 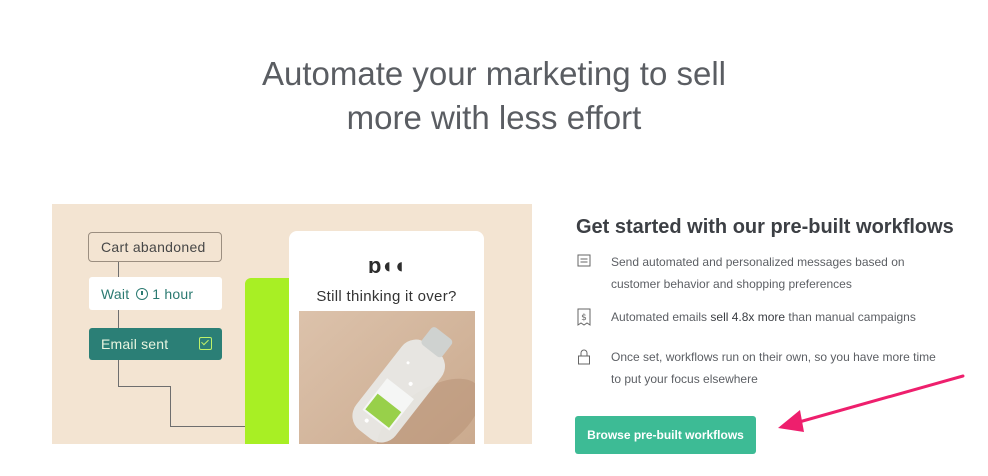 What do you see at coordinates (135, 344) in the screenshot?
I see `email-sent-label: Email sent` at bounding box center [135, 344].